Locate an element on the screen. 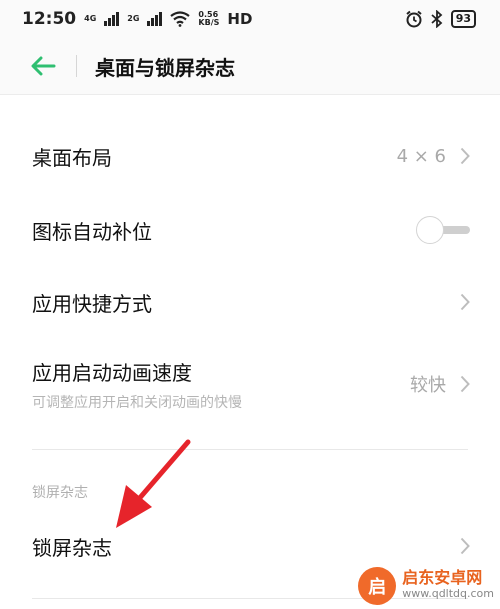 The image size is (500, 609). watermark-text: 启东安卓网 www.qdltdq.com is located at coordinates (448, 586).